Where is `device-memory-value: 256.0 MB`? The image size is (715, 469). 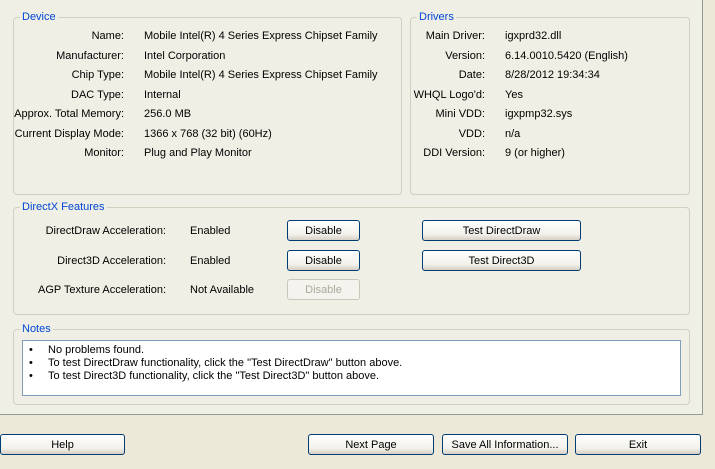
device-memory-value: 256.0 MB is located at coordinates (168, 114).